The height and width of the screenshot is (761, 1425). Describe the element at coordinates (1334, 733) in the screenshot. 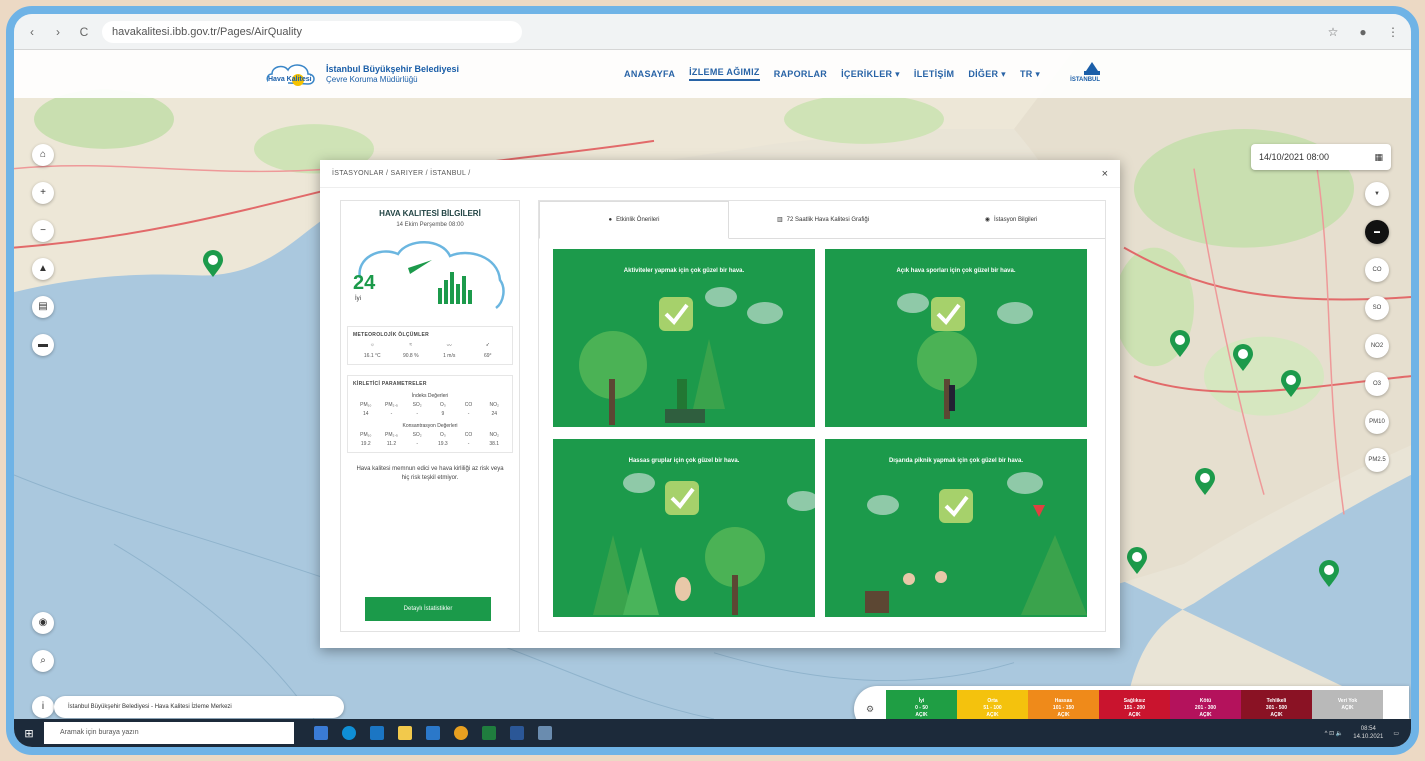

I see `tray-icons: ^ ⊡ 🔈` at that location.